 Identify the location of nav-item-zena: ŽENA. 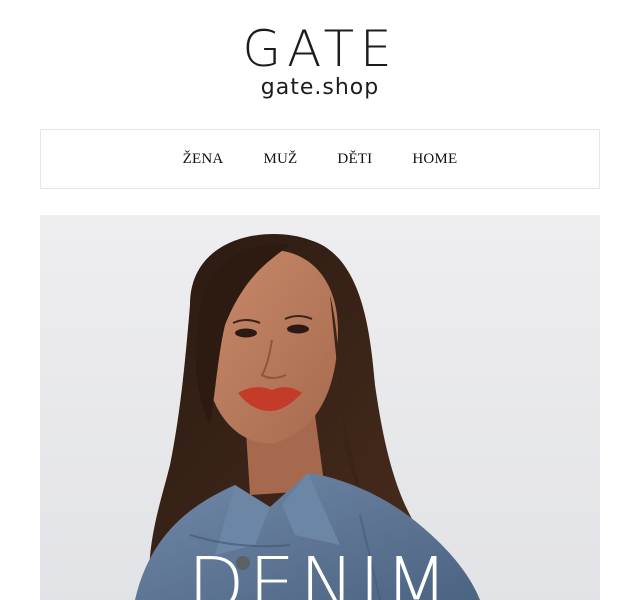
(203, 159).